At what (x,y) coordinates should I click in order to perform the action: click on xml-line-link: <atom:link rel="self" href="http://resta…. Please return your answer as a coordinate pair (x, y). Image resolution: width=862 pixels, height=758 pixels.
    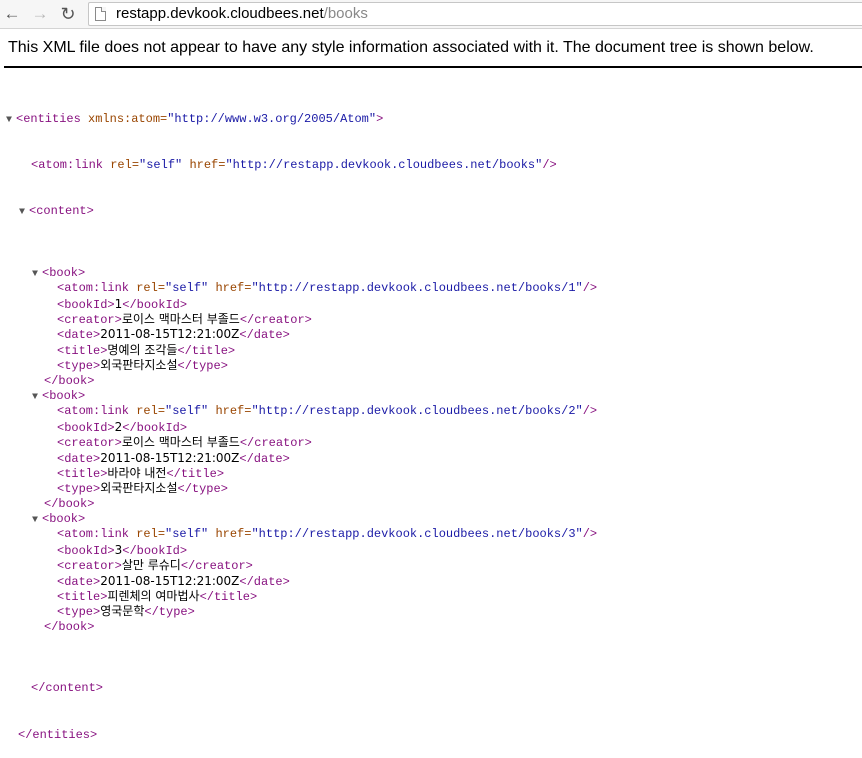
    Looking at the image, I should click on (294, 165).